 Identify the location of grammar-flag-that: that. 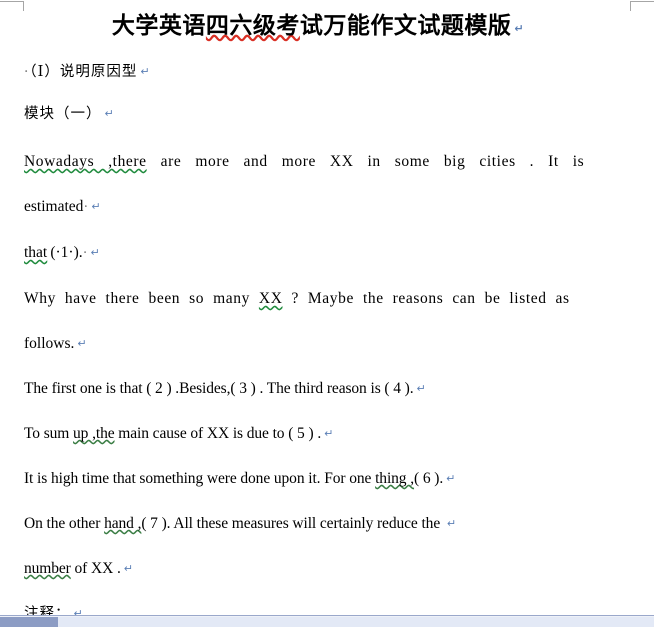
(36, 252).